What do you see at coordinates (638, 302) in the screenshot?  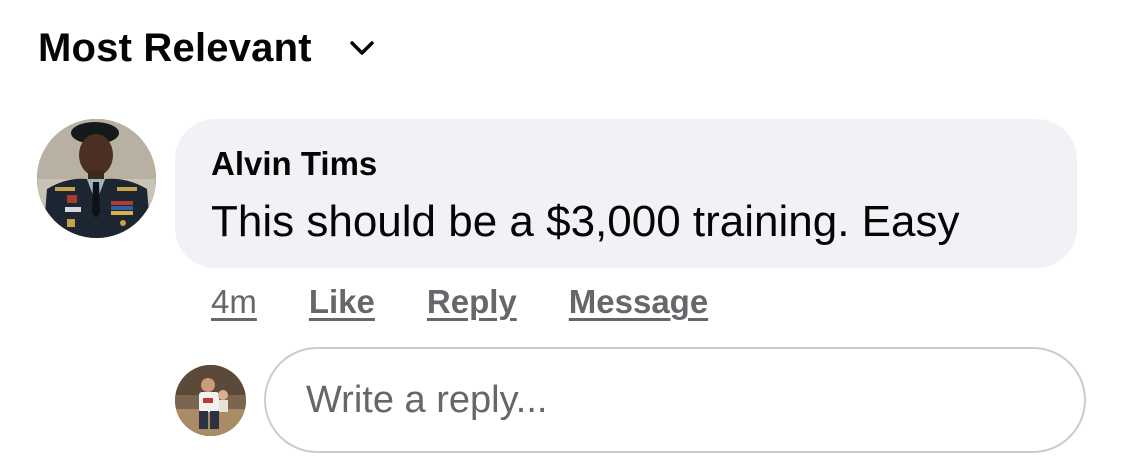 I see `message-button: Message` at bounding box center [638, 302].